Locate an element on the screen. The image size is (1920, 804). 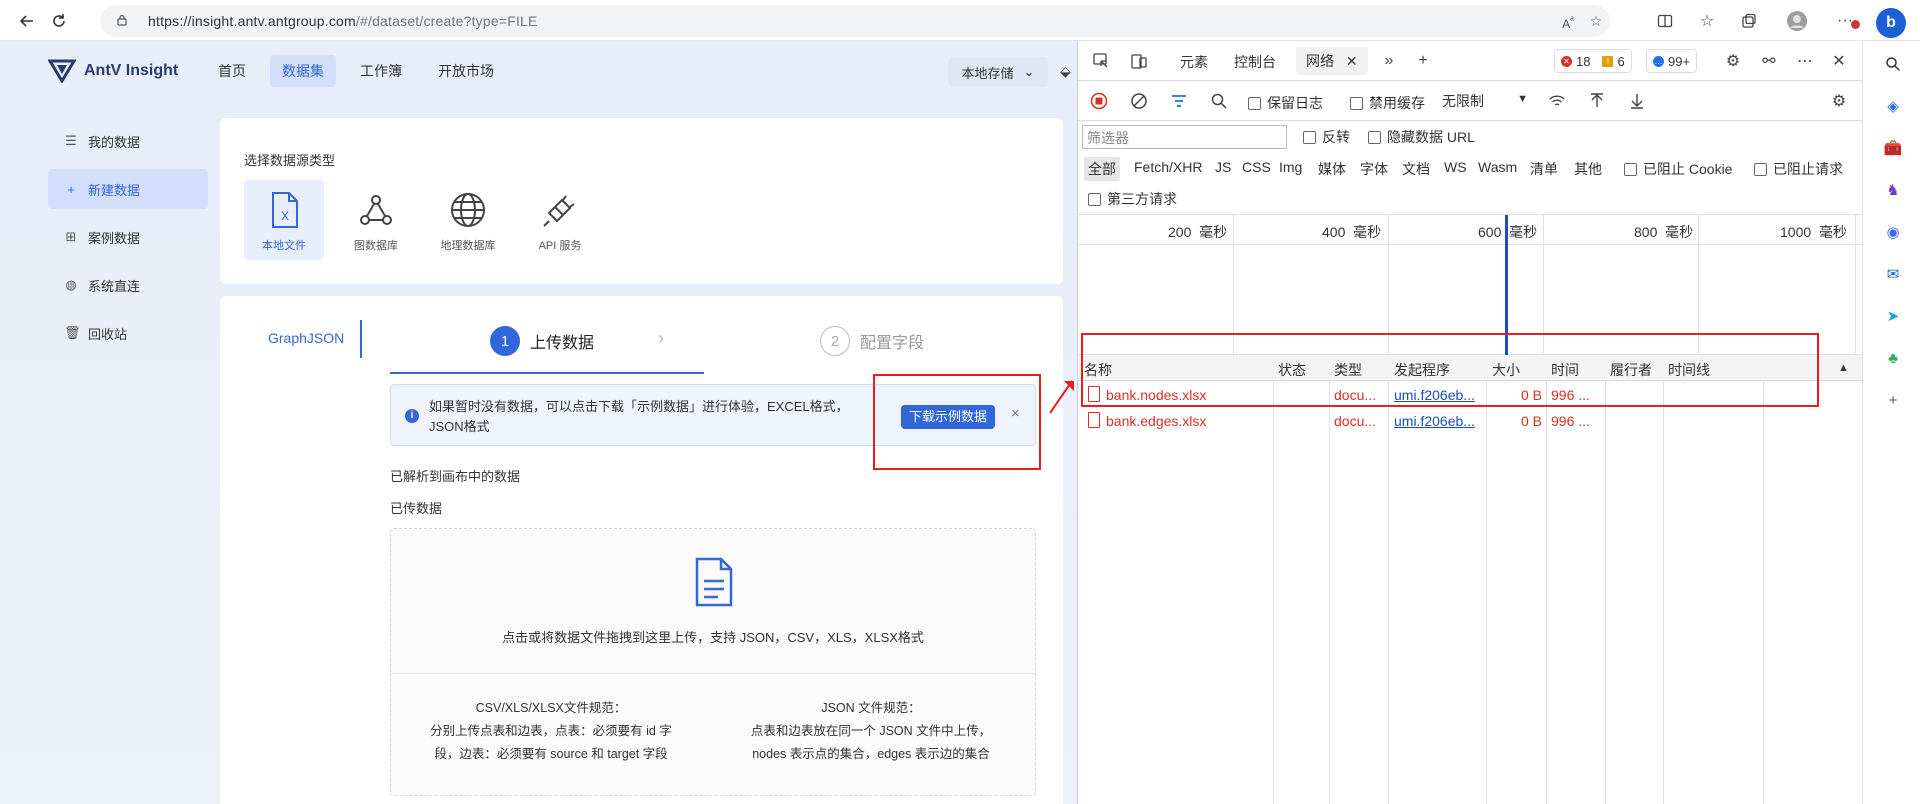
sidebar-item-my-data: ☰ 我的数据 is located at coordinates (128, 141).